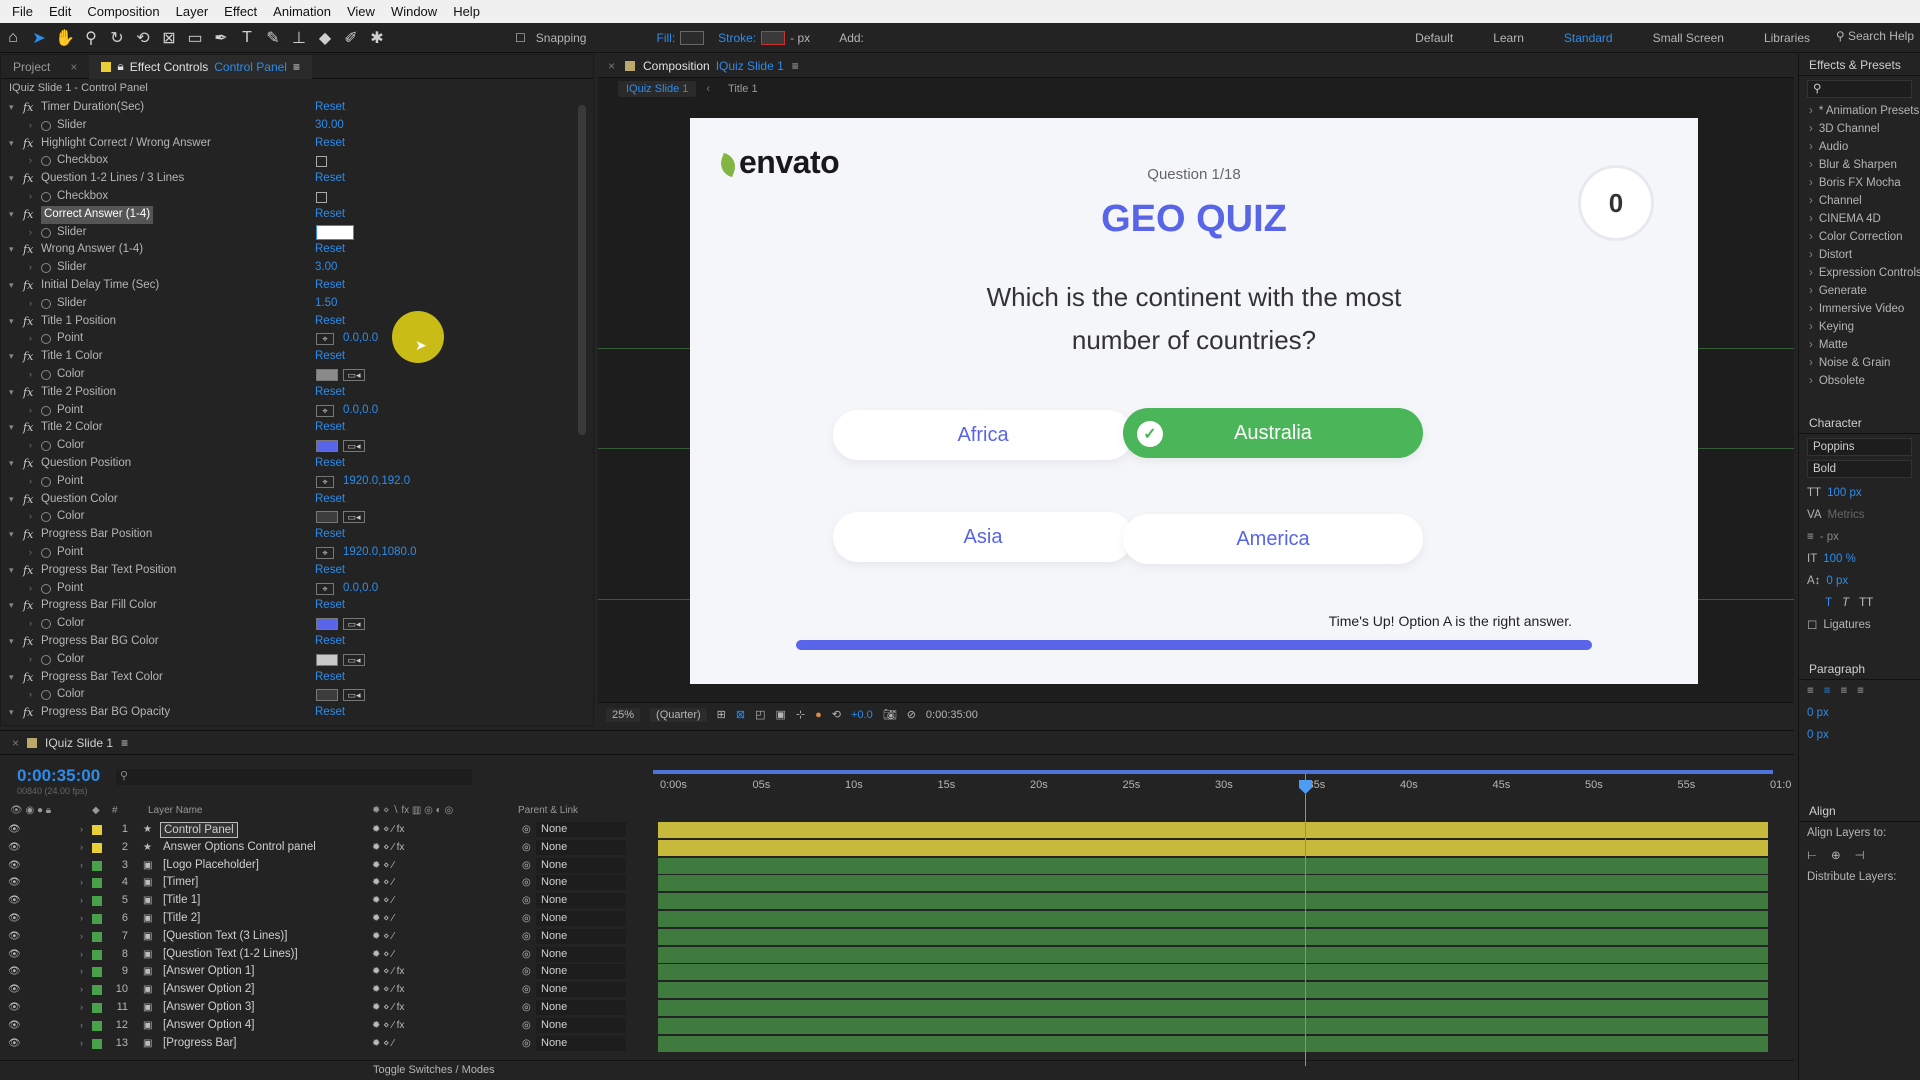  I want to click on align-center-icon: ≡, so click(1827, 691).